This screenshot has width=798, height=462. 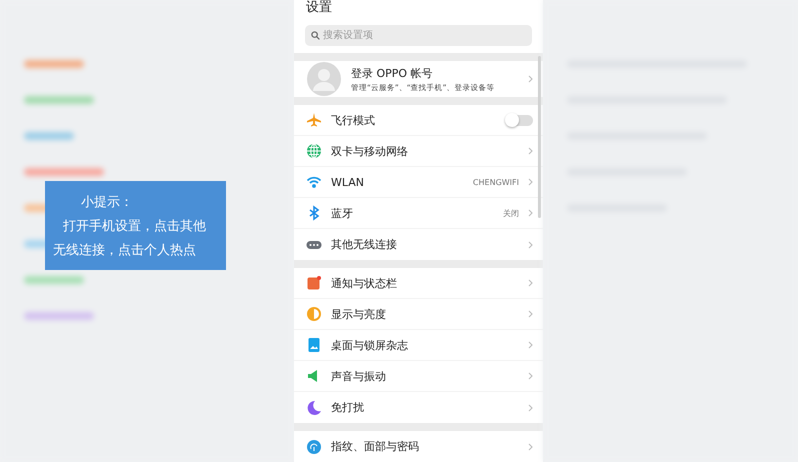 I want to click on row-label: 桌面与锁屏杂志, so click(x=370, y=345).